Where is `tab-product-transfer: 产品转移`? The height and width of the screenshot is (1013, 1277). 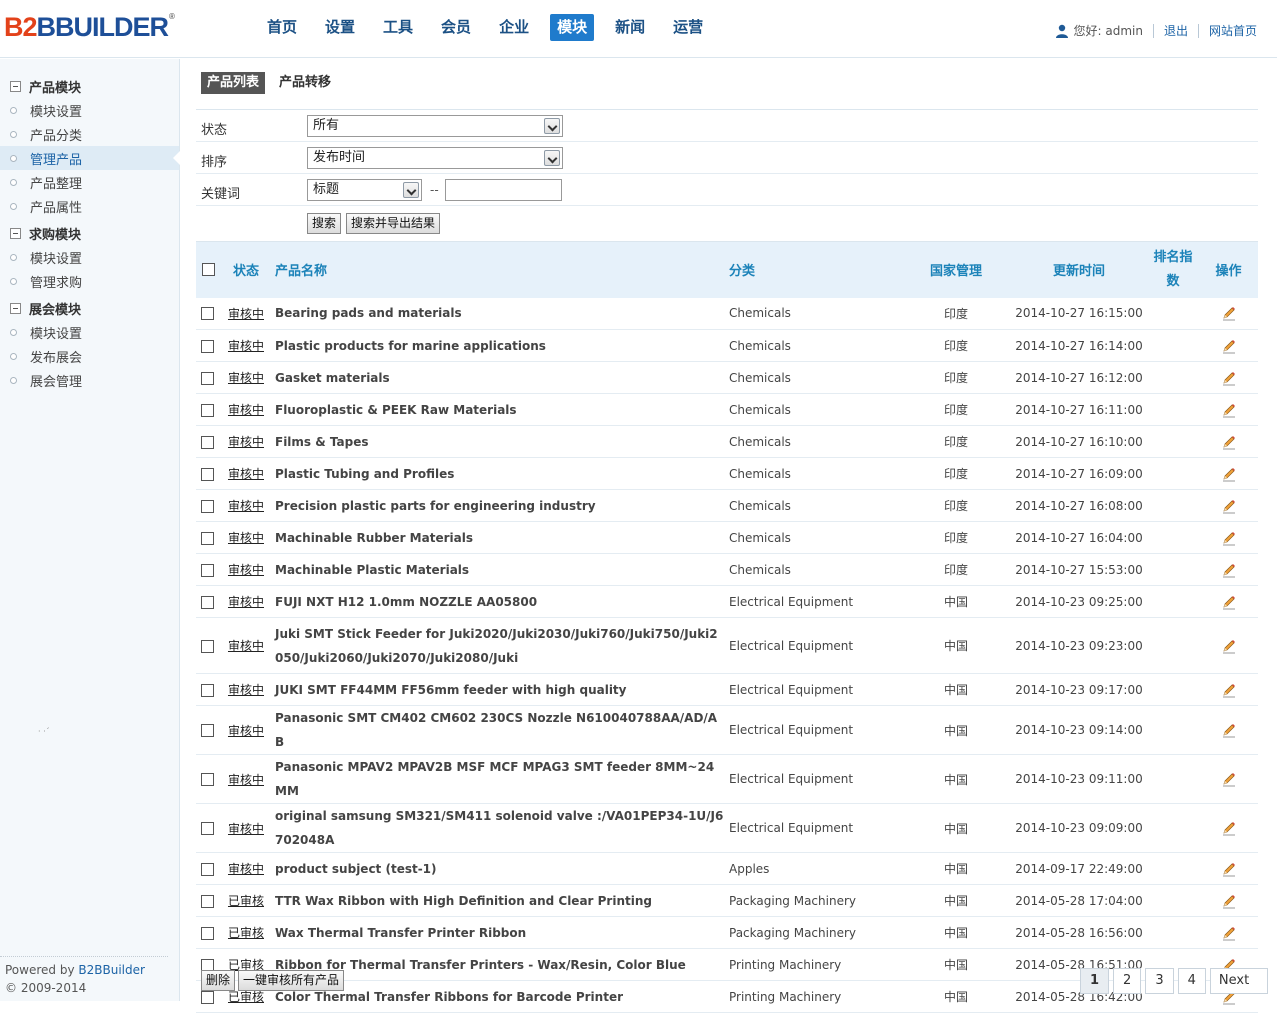 tab-product-transfer: 产品转移 is located at coordinates (305, 83).